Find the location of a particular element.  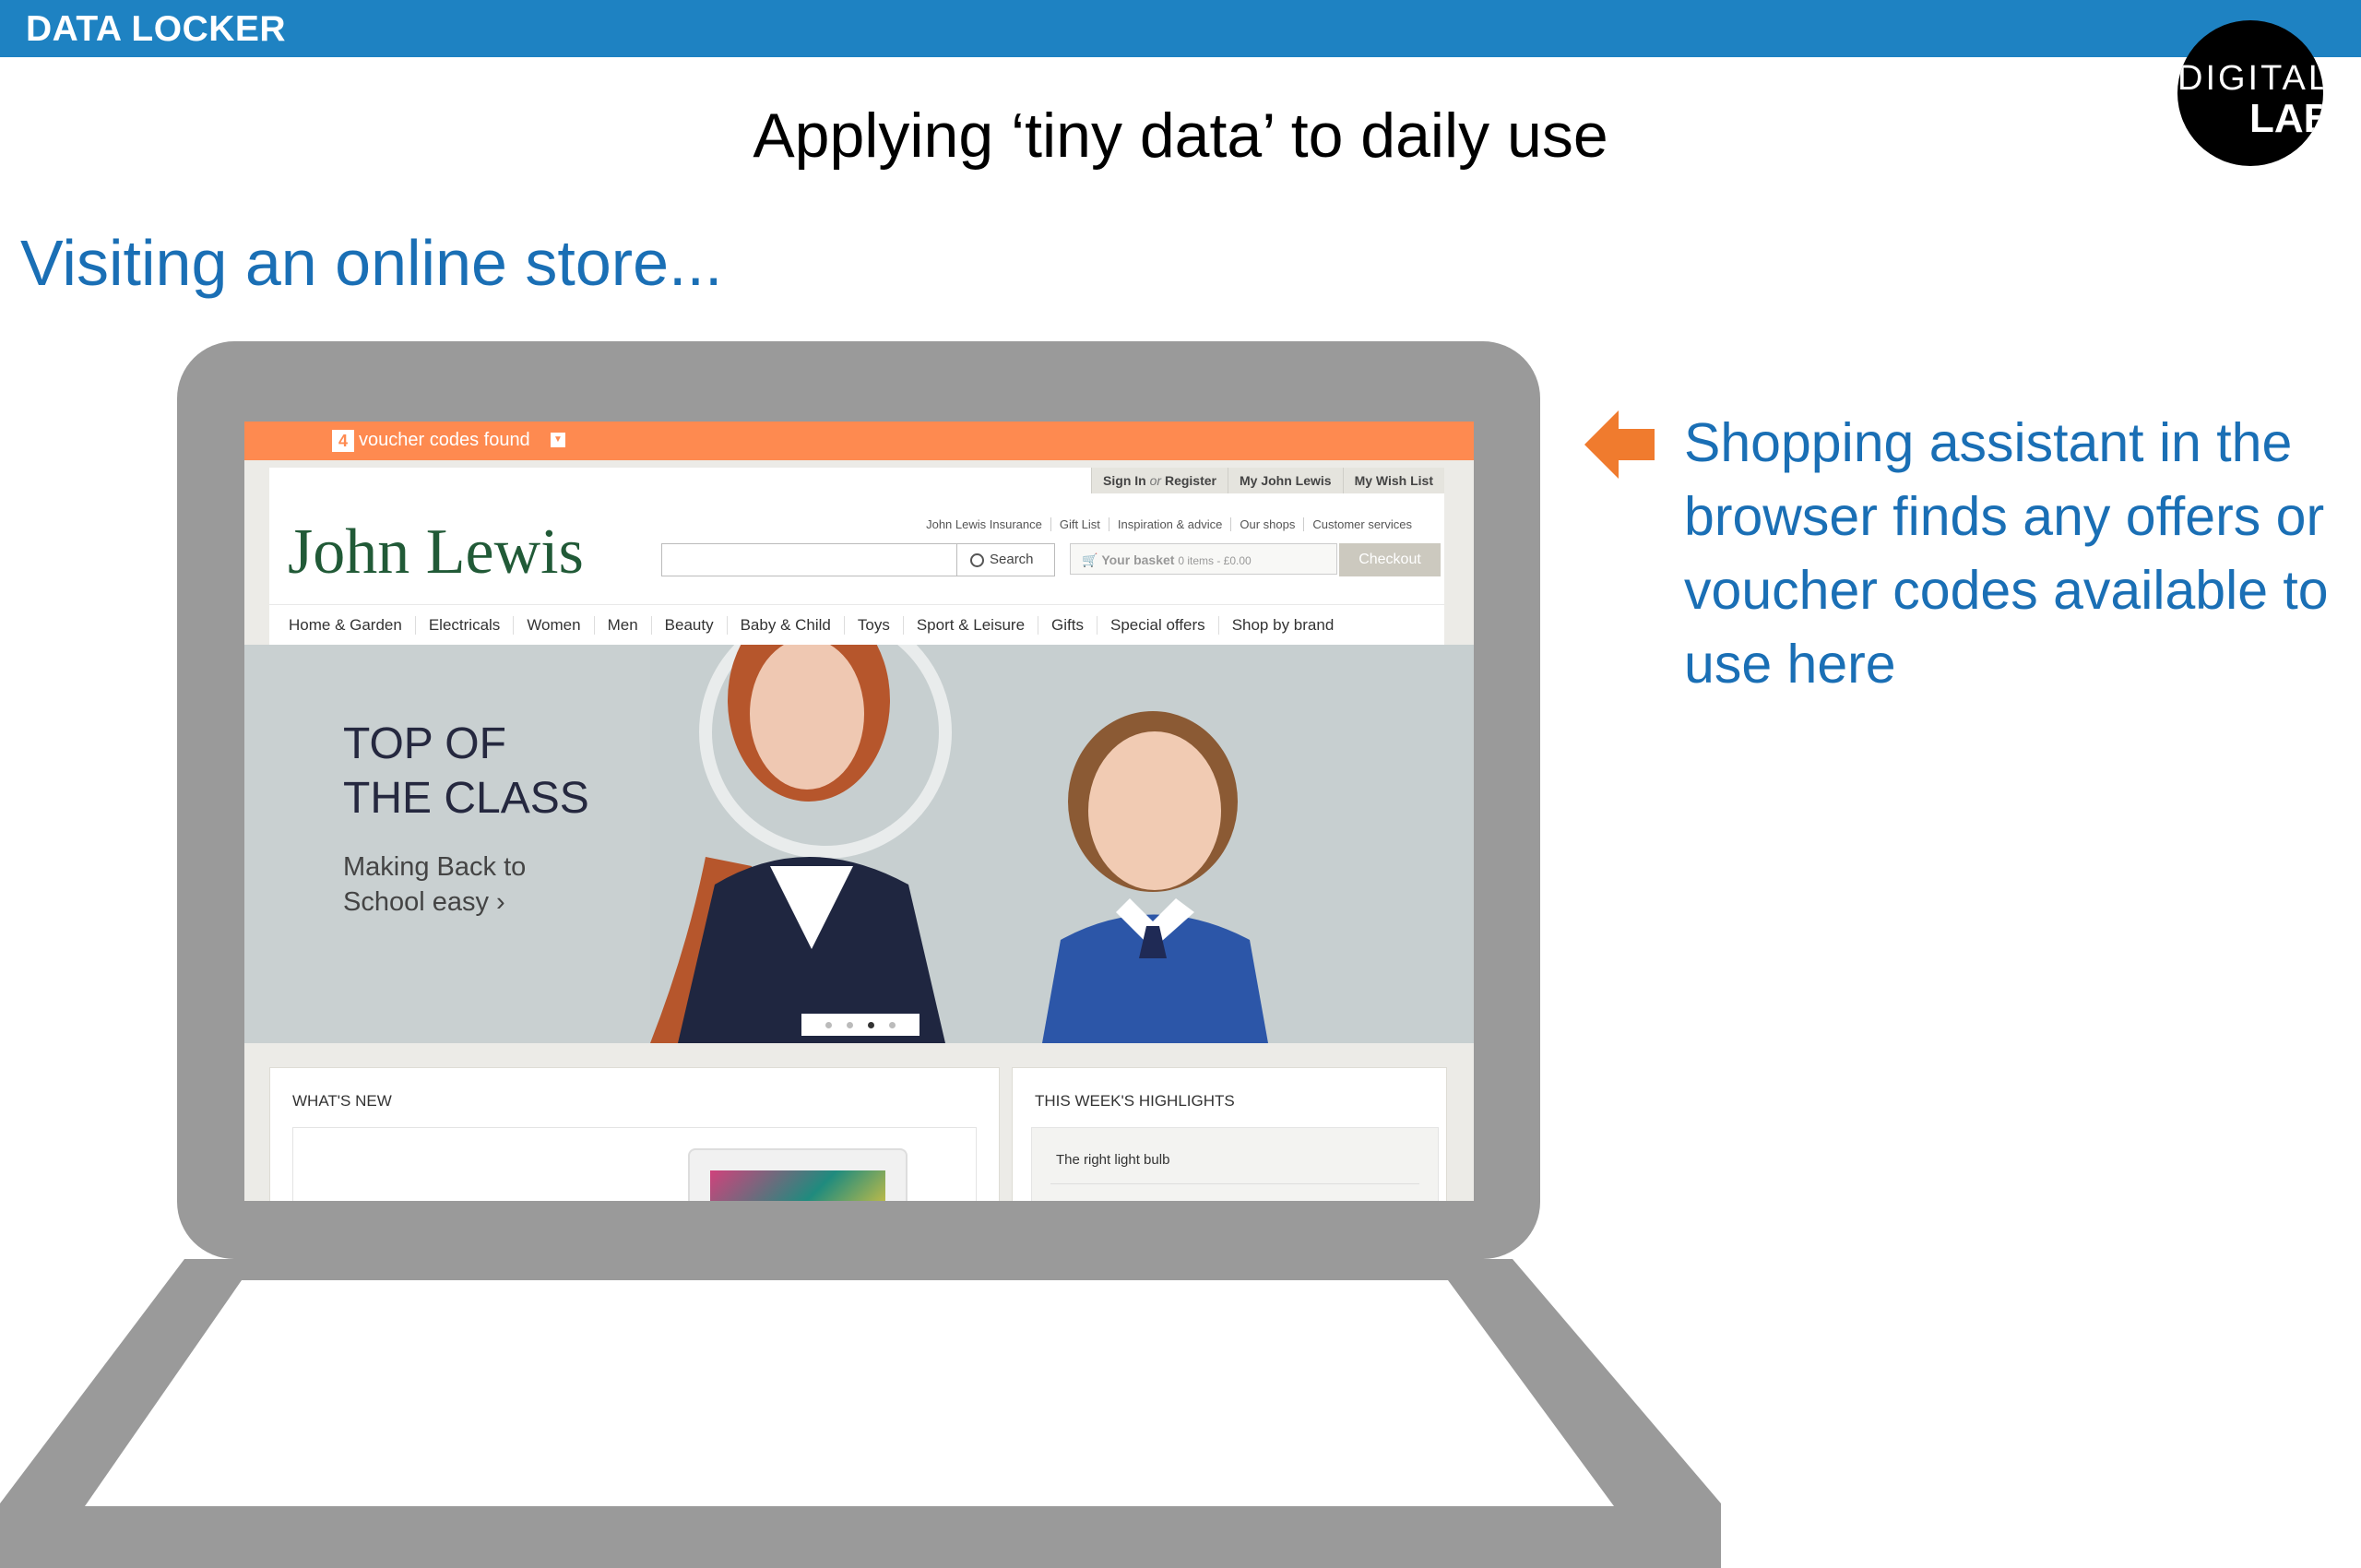

whats-new-title: WHAT'S NEW is located at coordinates (342, 1101).